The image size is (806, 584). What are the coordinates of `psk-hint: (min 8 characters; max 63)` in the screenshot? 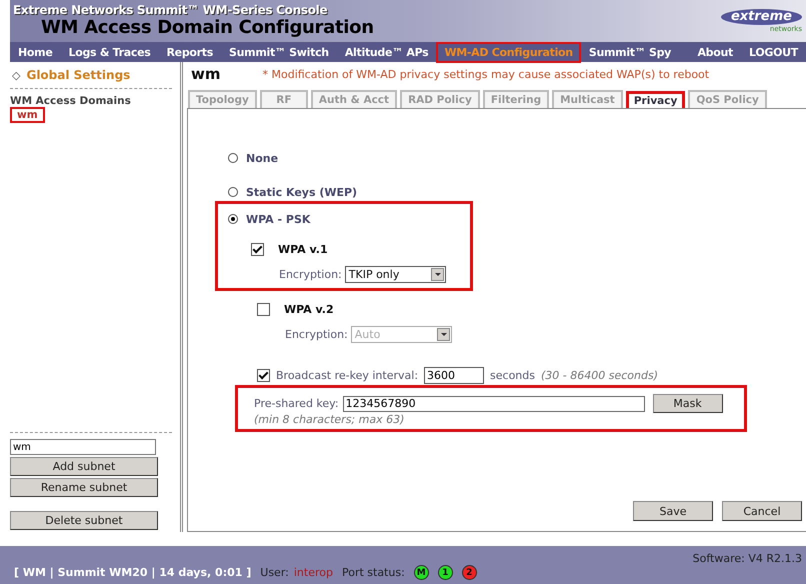 It's located at (330, 419).